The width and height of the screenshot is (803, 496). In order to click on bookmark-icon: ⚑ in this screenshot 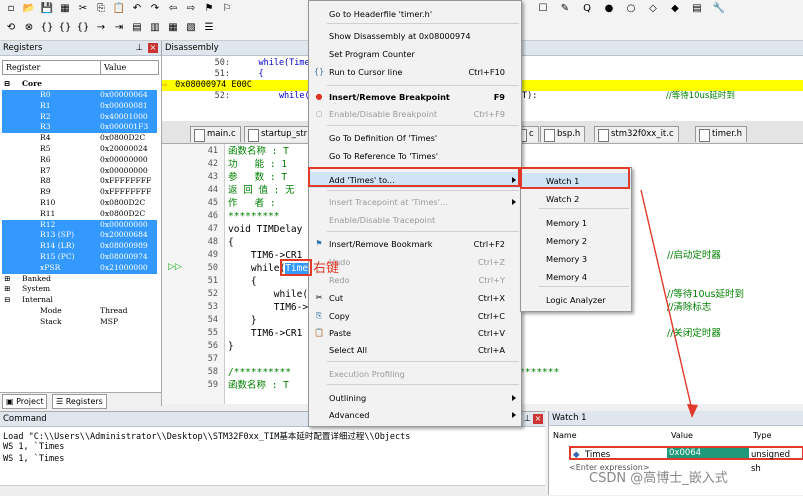, I will do `click(319, 243)`.